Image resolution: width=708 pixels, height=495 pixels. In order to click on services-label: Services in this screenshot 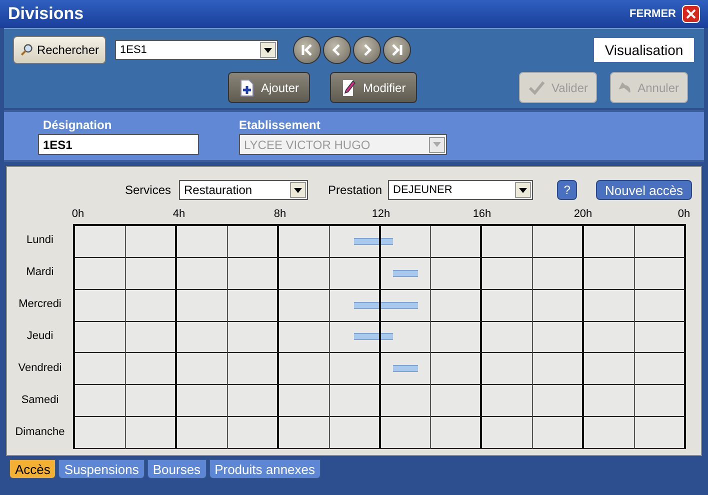, I will do `click(148, 190)`.